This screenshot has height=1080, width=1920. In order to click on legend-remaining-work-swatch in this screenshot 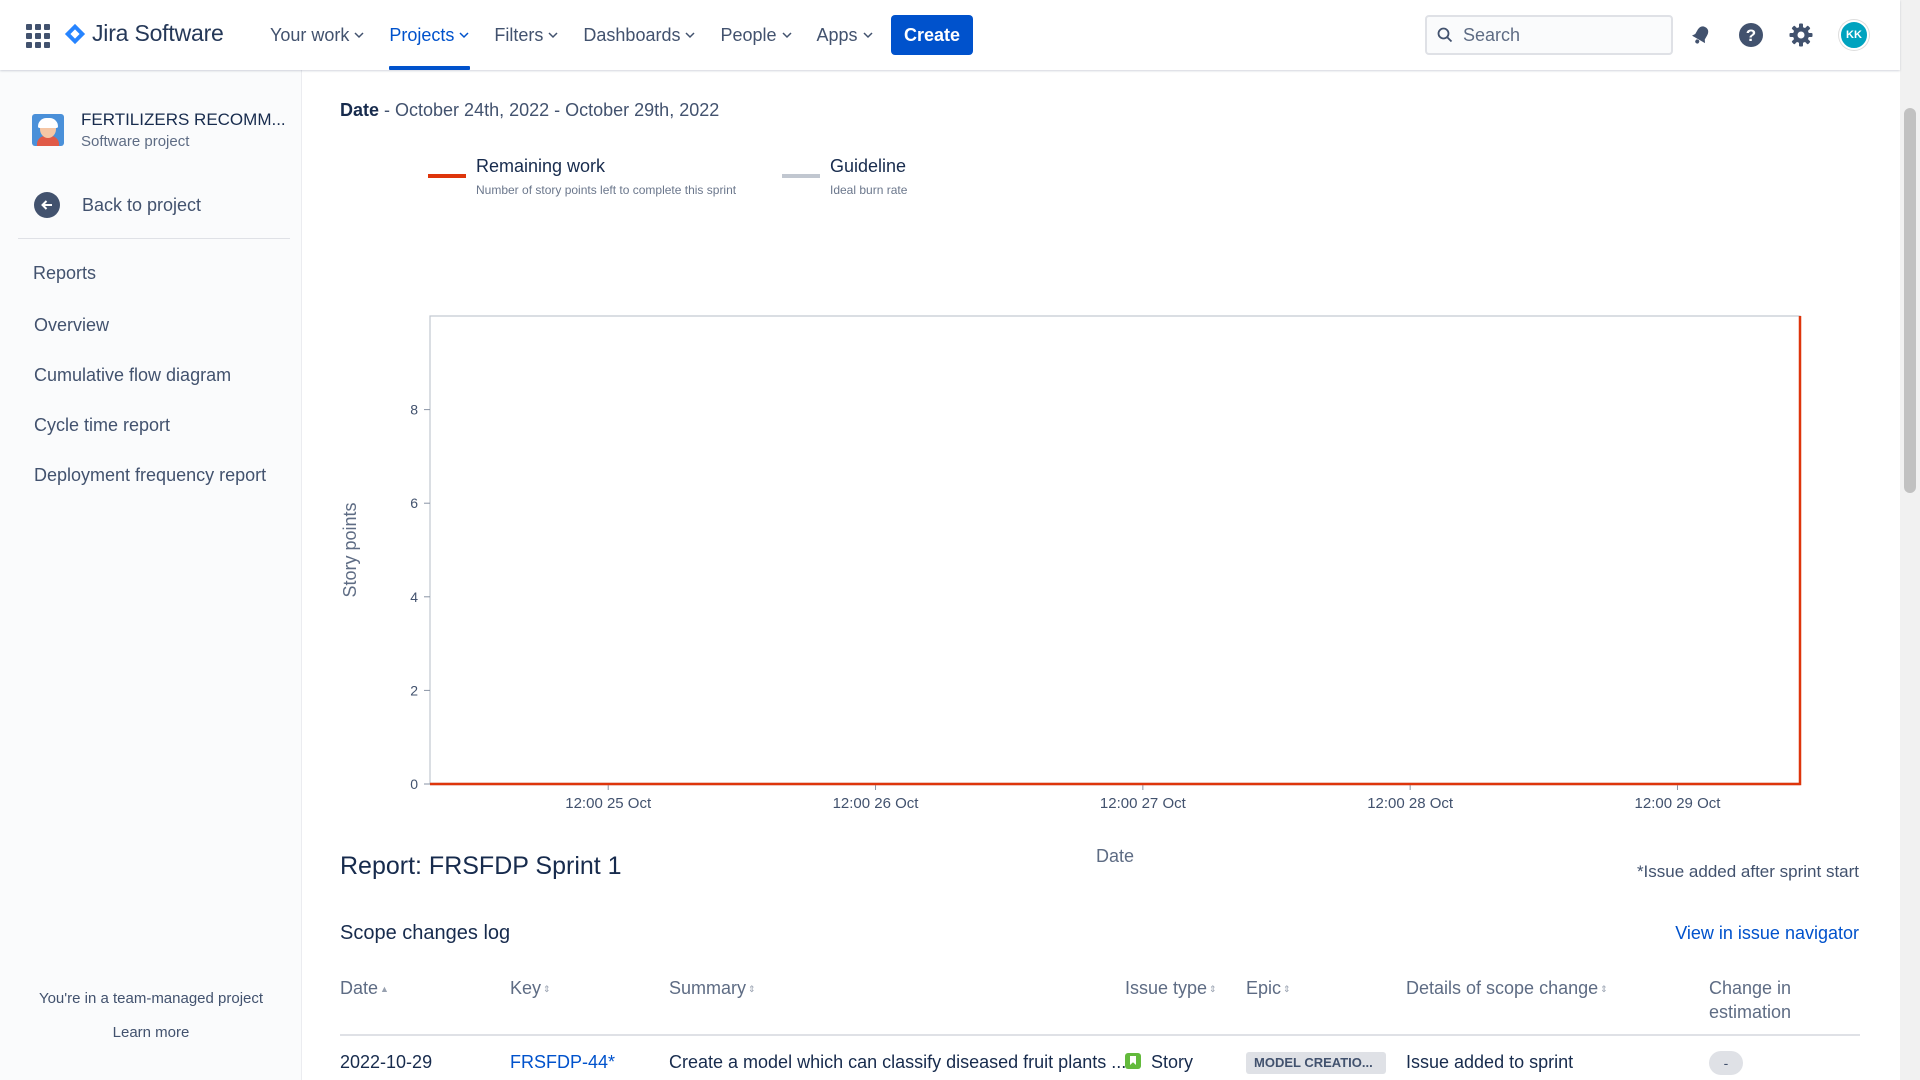, I will do `click(447, 176)`.